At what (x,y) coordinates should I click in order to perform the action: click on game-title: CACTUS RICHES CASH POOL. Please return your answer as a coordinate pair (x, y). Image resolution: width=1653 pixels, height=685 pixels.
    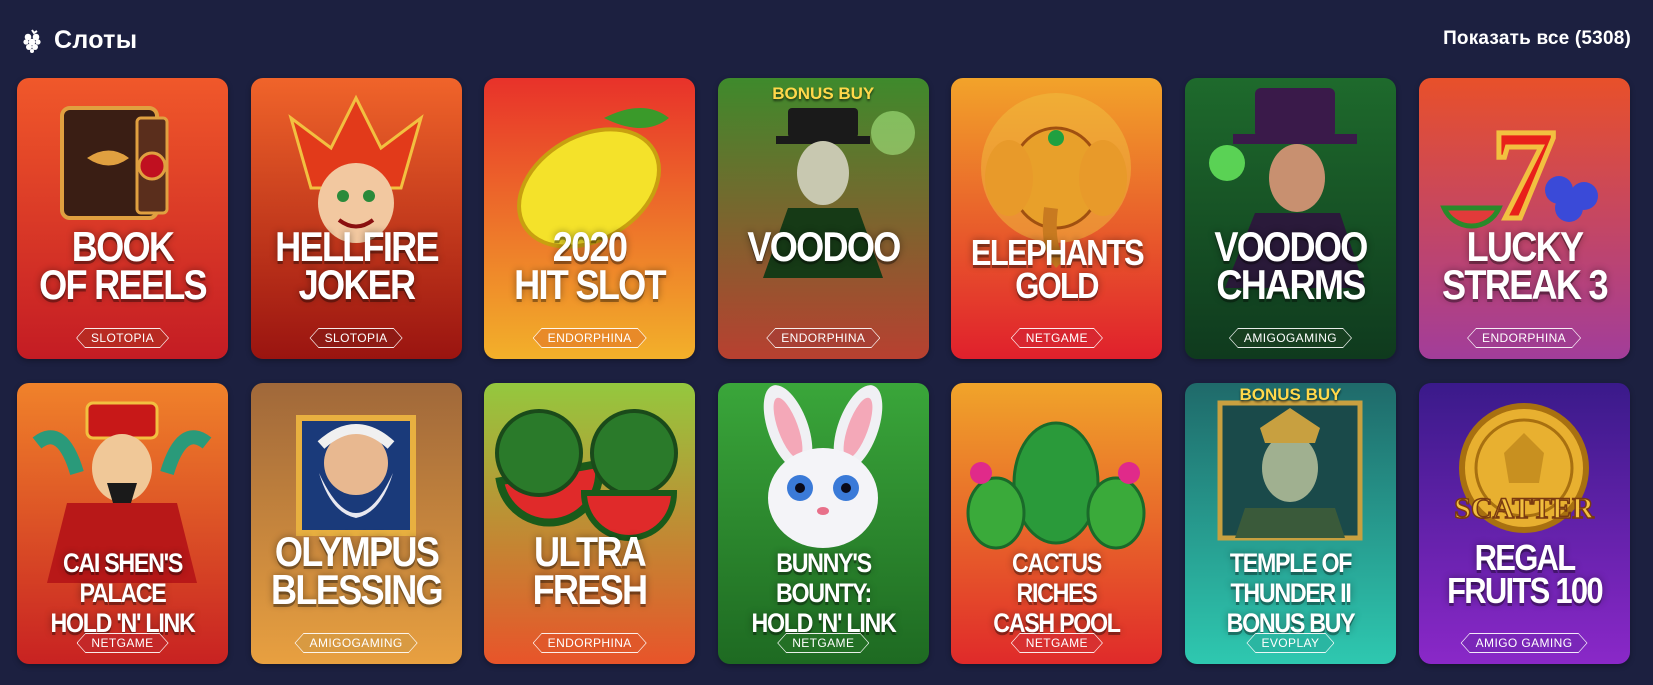
    Looking at the image, I should click on (1057, 593).